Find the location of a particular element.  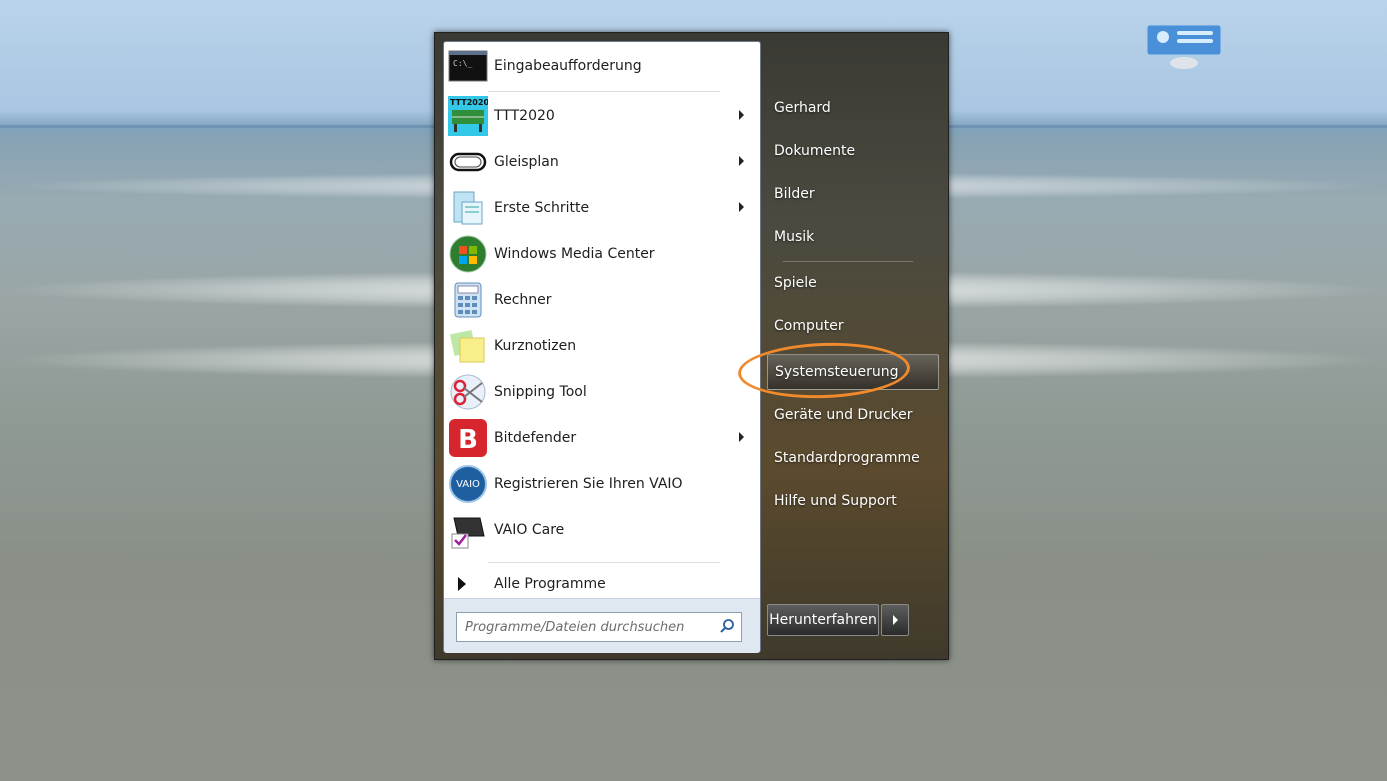

svg-text: C:\_ is located at coordinates (462, 63).